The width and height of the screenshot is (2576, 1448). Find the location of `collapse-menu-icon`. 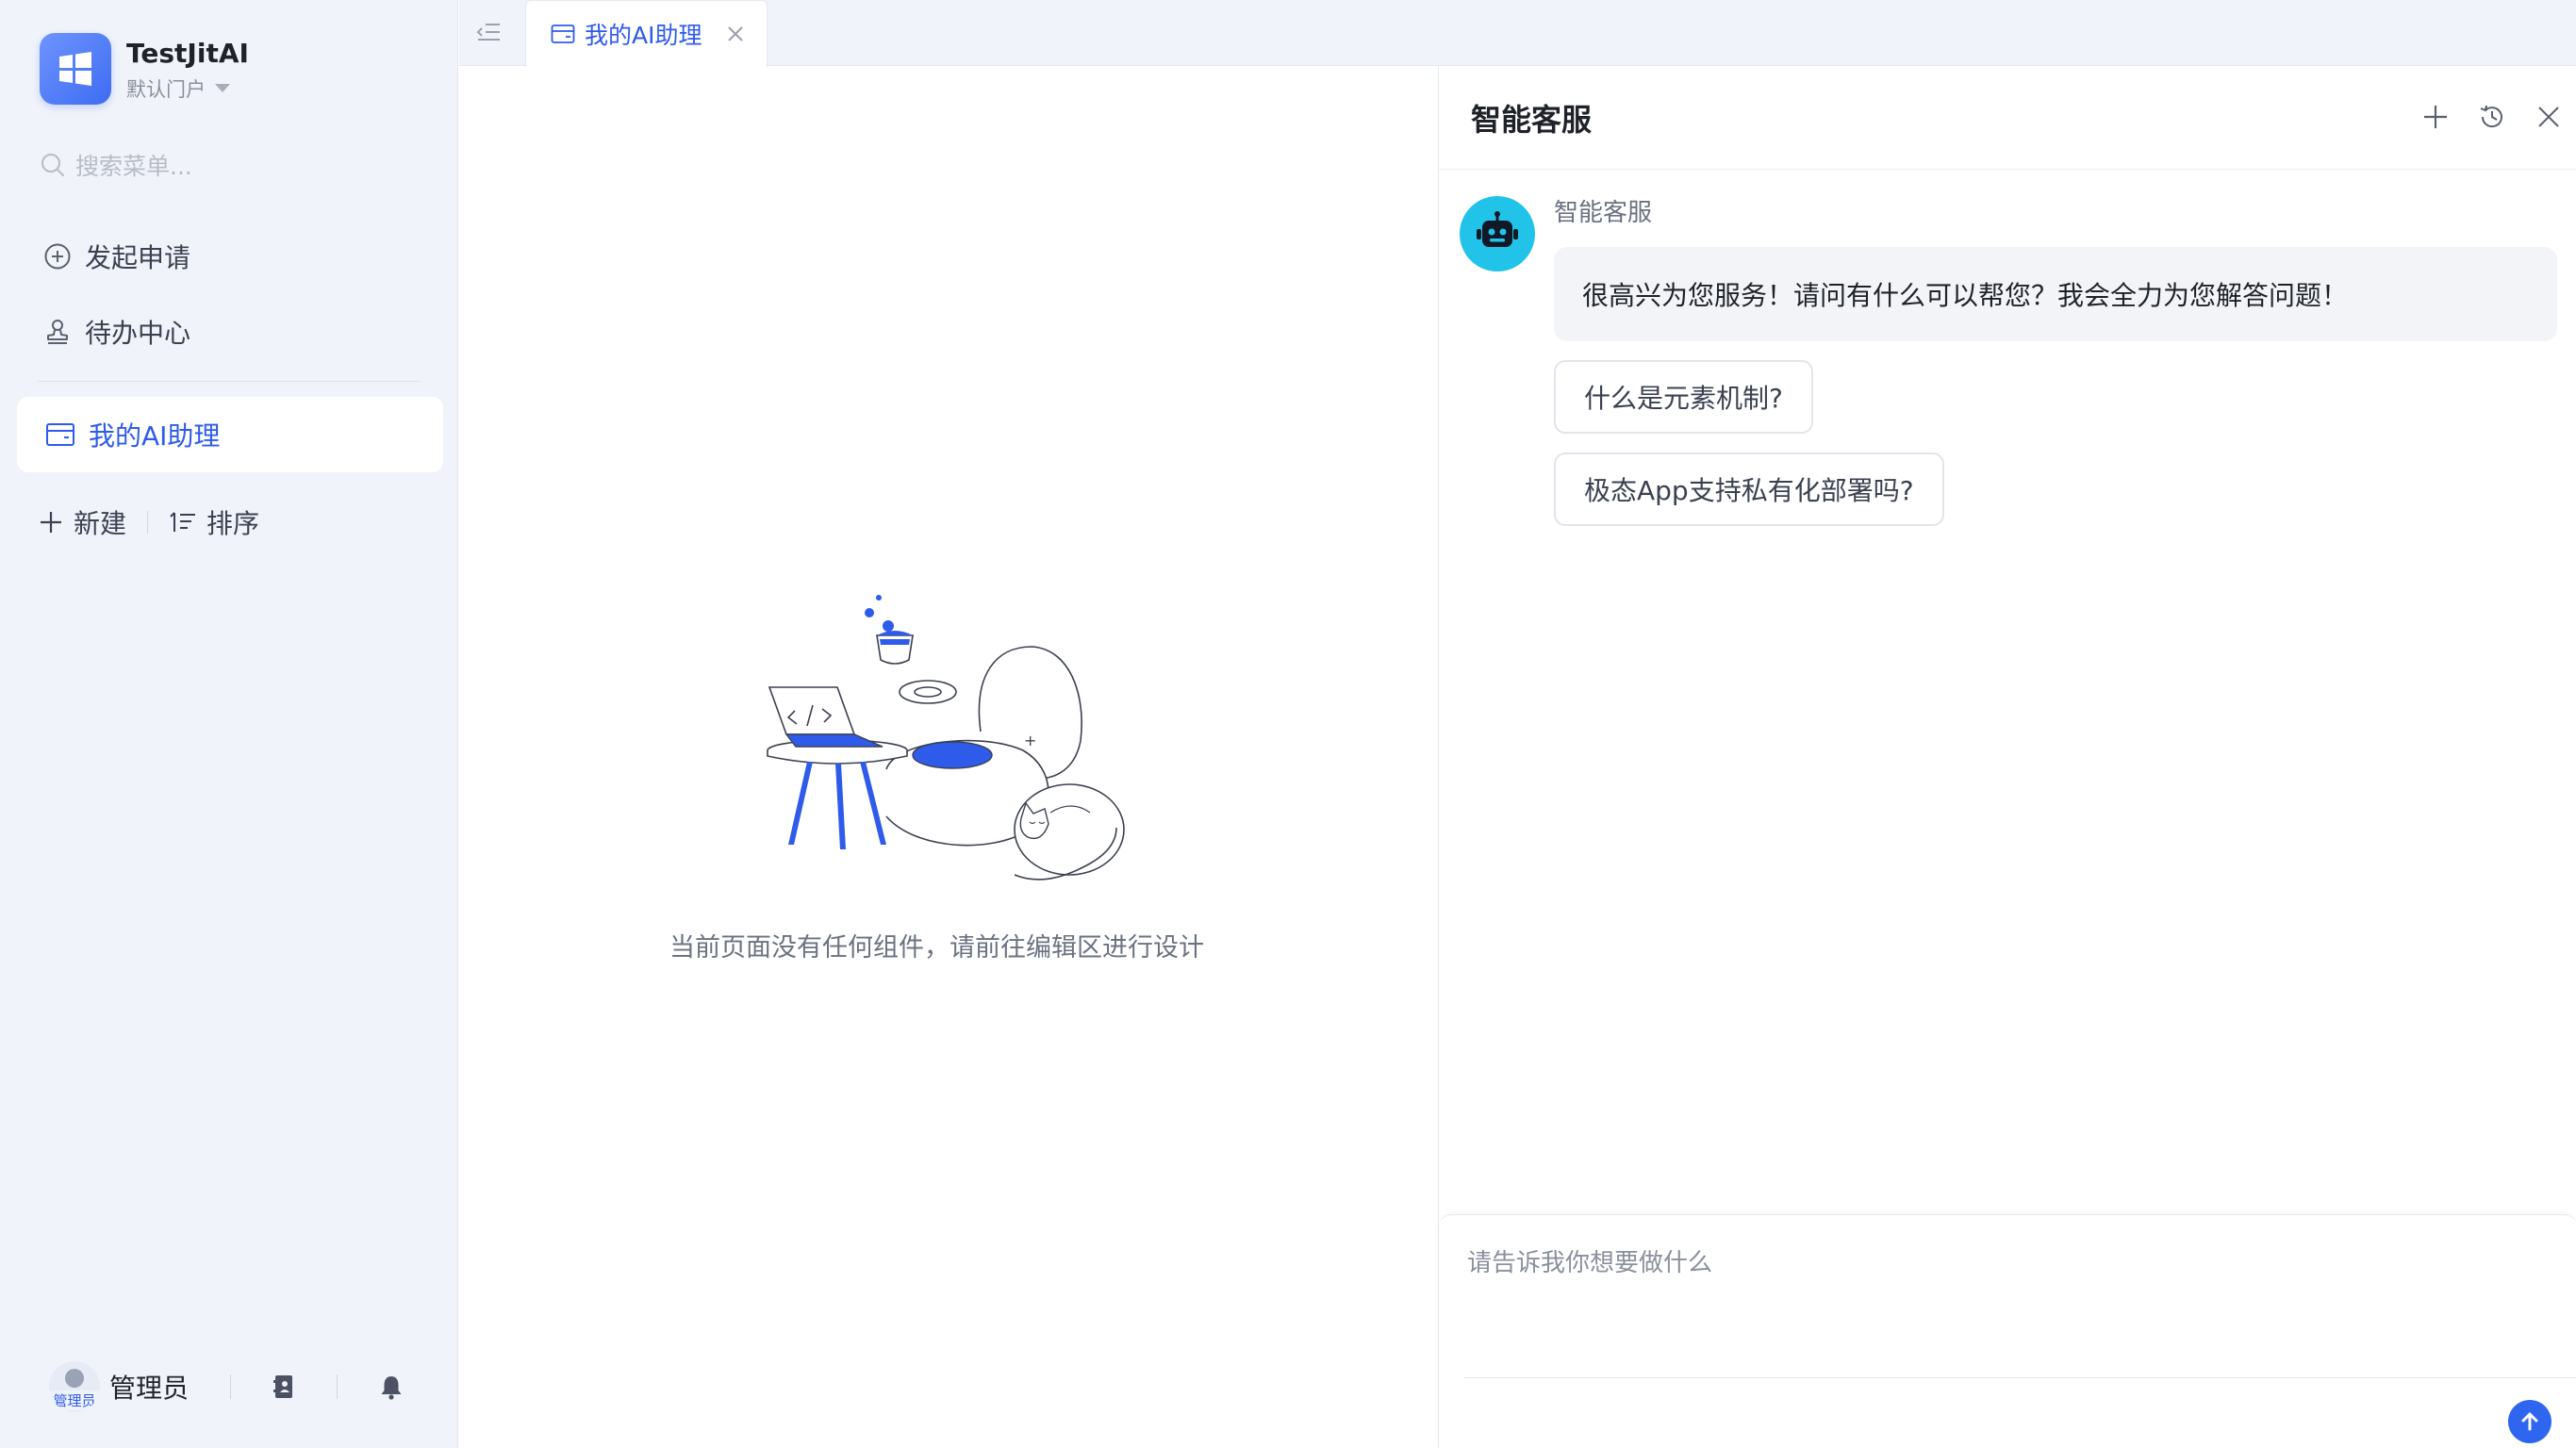

collapse-menu-icon is located at coordinates (488, 32).